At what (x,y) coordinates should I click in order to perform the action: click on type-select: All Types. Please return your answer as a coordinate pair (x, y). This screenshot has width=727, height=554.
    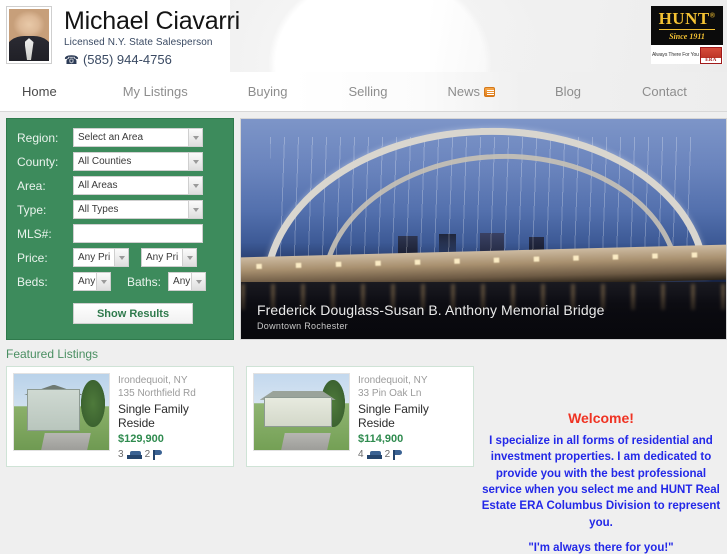
    Looking at the image, I should click on (138, 209).